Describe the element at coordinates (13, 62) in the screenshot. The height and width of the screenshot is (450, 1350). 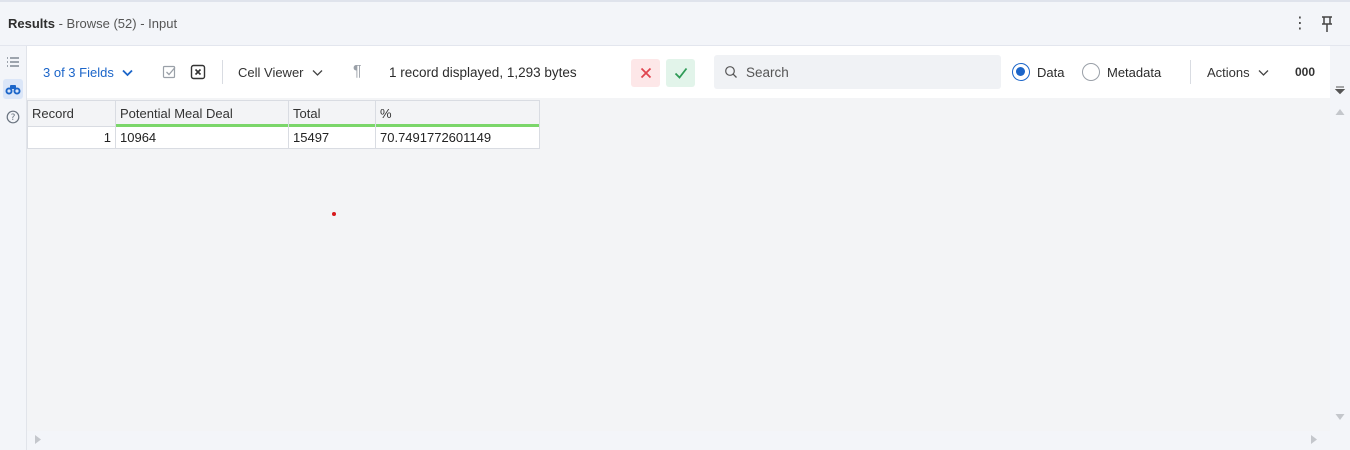
I see `list-icon` at that location.